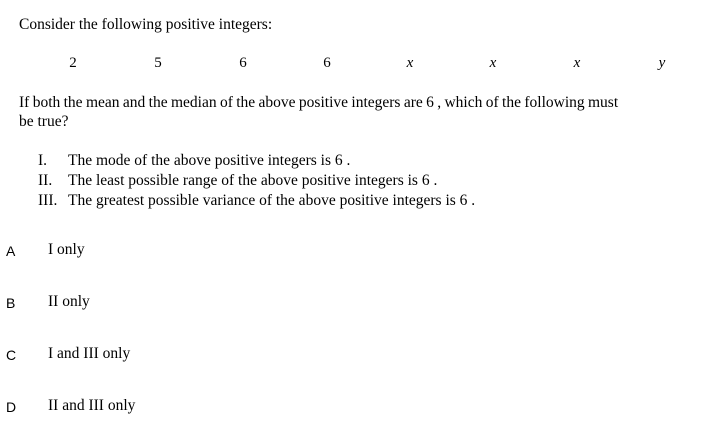  Describe the element at coordinates (11, 355) in the screenshot. I see `choice-letter: C` at that location.